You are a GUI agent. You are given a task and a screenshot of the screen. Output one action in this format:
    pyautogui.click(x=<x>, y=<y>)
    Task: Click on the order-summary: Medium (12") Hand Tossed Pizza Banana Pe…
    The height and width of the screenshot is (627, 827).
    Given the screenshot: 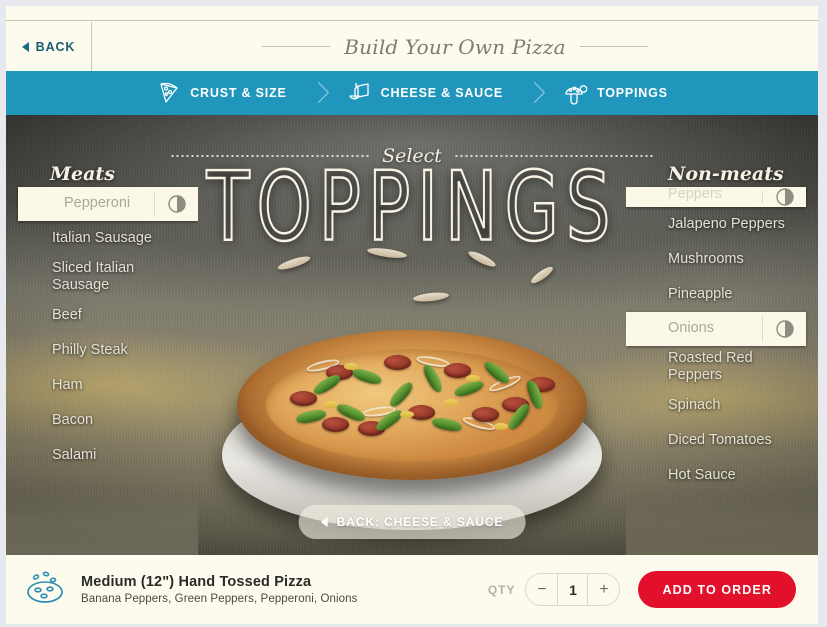 What is the action you would take?
    pyautogui.click(x=284, y=589)
    